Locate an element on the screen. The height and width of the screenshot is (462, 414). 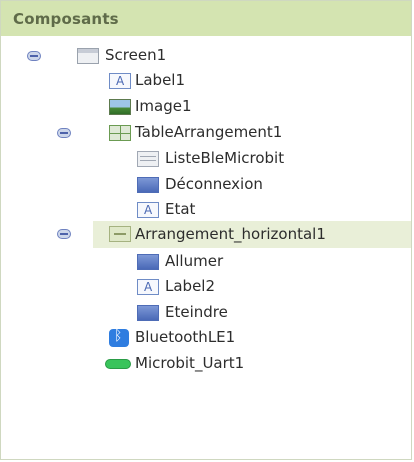
tree-item-label2: Label2 is located at coordinates (206, 287).